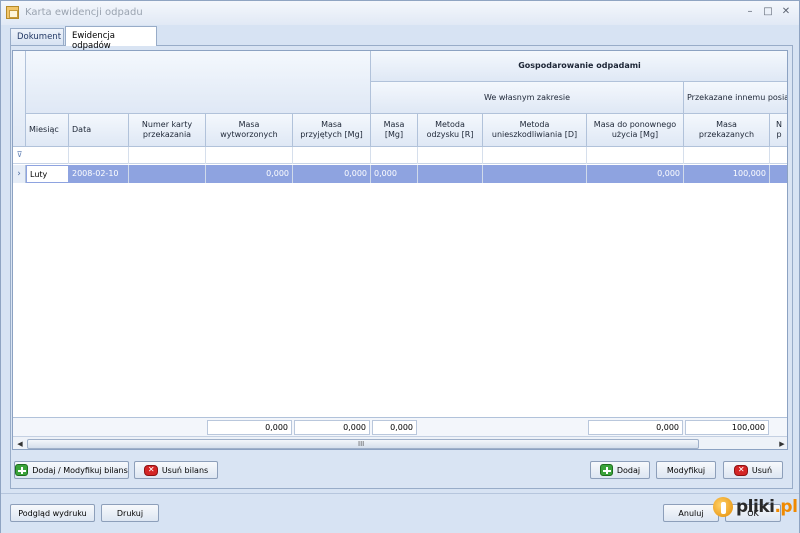  Describe the element at coordinates (84, 12) in the screenshot. I see `window-title: Karta ewidencji odpadu` at that location.